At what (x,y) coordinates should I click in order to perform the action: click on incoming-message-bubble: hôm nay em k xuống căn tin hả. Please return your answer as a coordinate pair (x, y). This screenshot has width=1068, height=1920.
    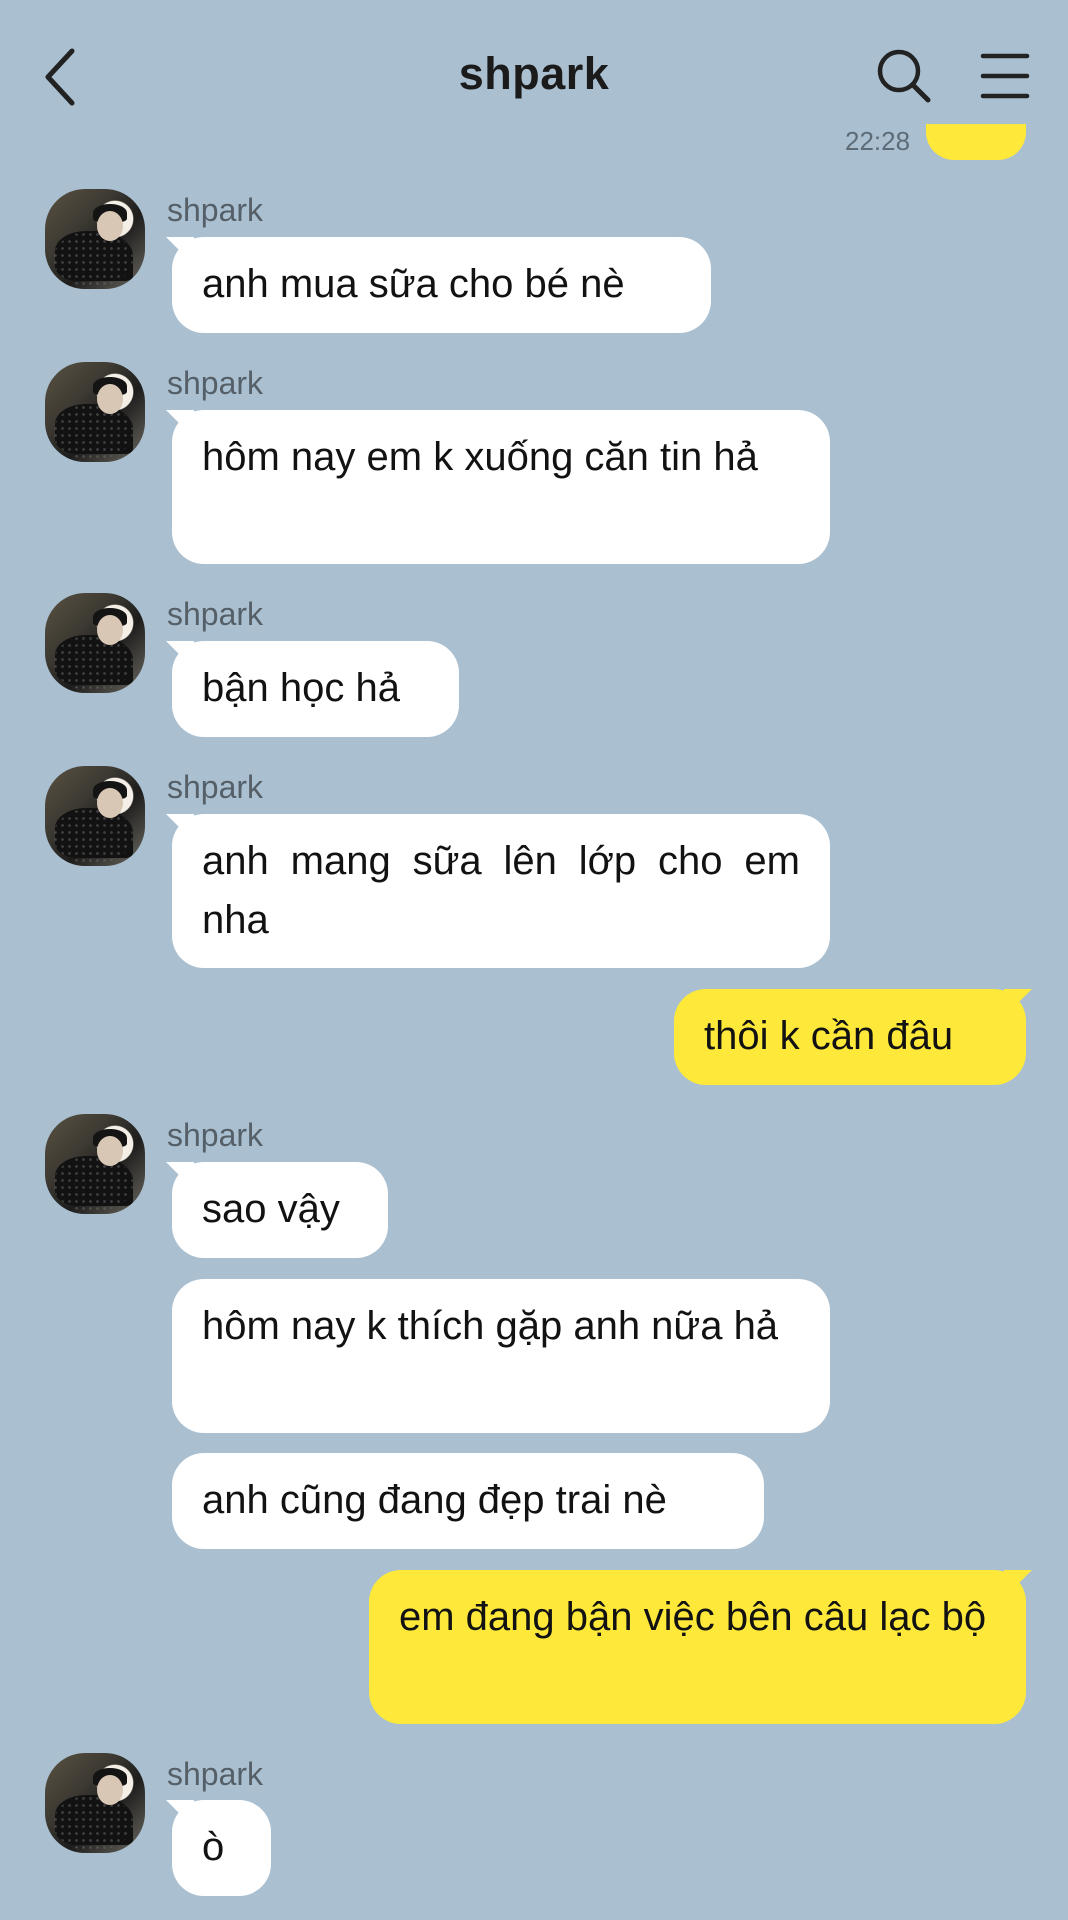
    Looking at the image, I should click on (501, 487).